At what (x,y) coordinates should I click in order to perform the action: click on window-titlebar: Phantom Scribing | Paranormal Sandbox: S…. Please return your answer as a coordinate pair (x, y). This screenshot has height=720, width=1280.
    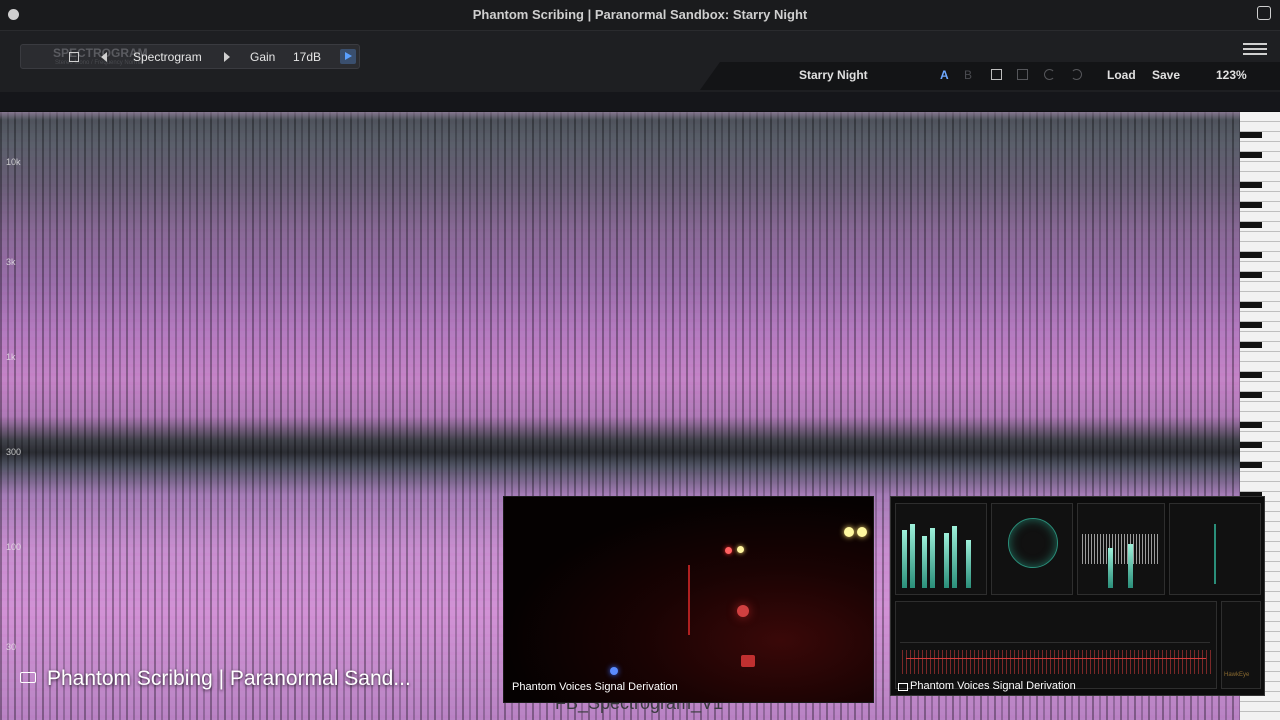
    Looking at the image, I should click on (640, 15).